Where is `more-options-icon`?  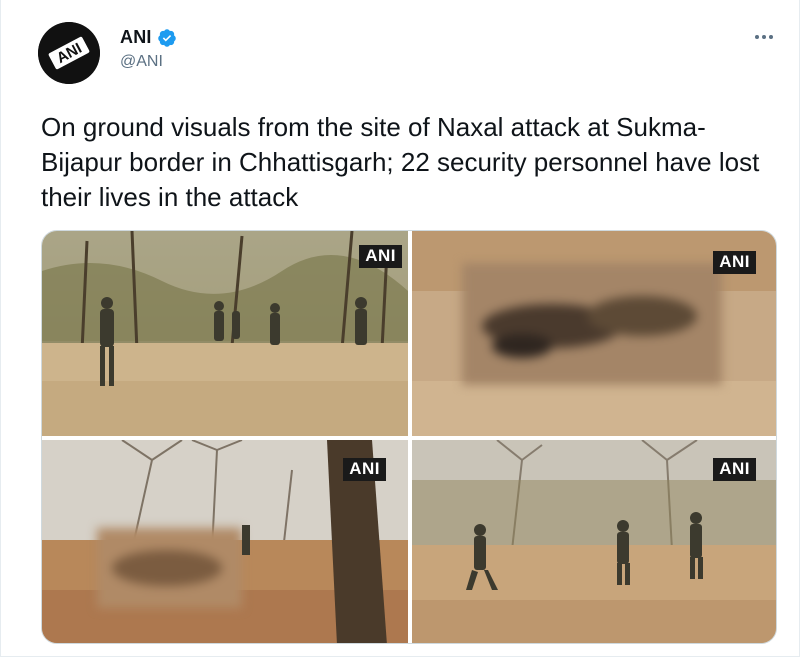 more-options-icon is located at coordinates (764, 37).